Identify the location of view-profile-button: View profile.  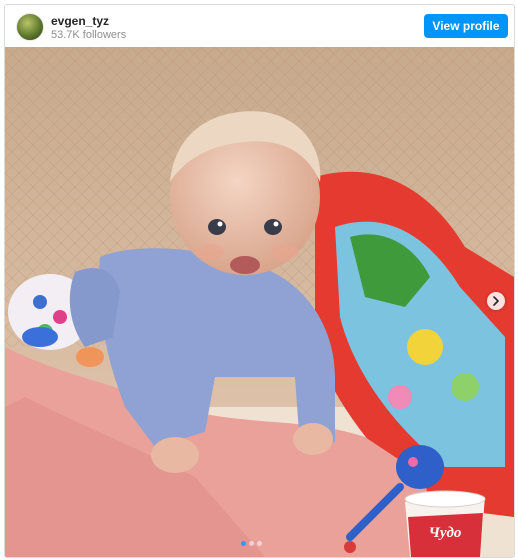
(466, 26).